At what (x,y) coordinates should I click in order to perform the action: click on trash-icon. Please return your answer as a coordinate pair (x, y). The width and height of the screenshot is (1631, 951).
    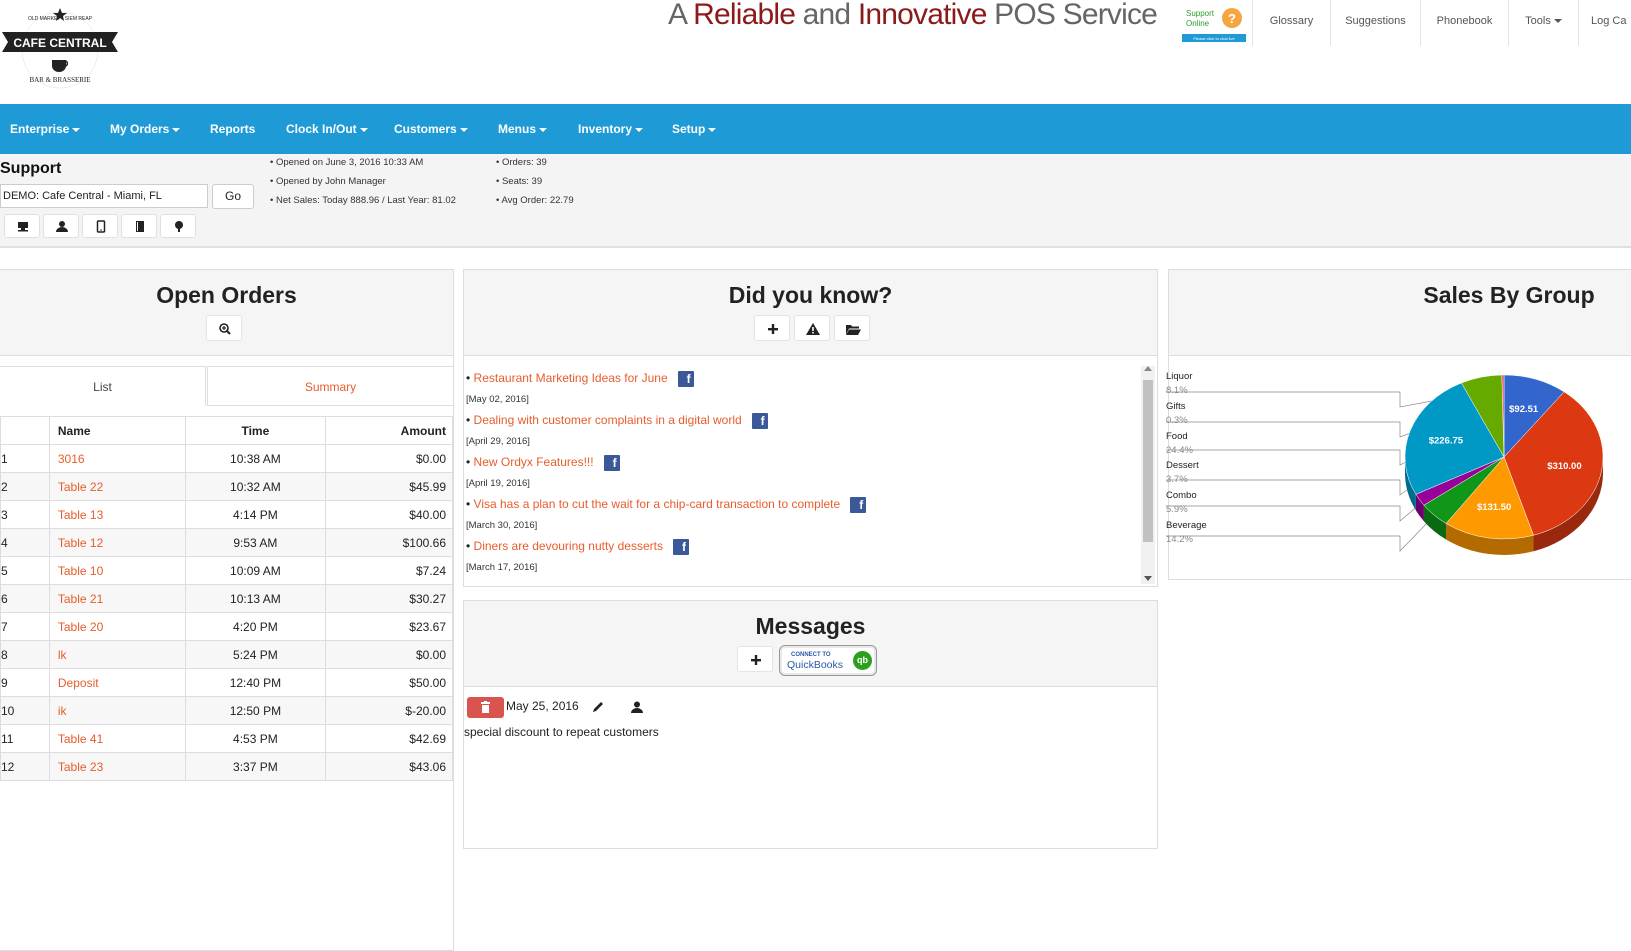
    Looking at the image, I should click on (485, 707).